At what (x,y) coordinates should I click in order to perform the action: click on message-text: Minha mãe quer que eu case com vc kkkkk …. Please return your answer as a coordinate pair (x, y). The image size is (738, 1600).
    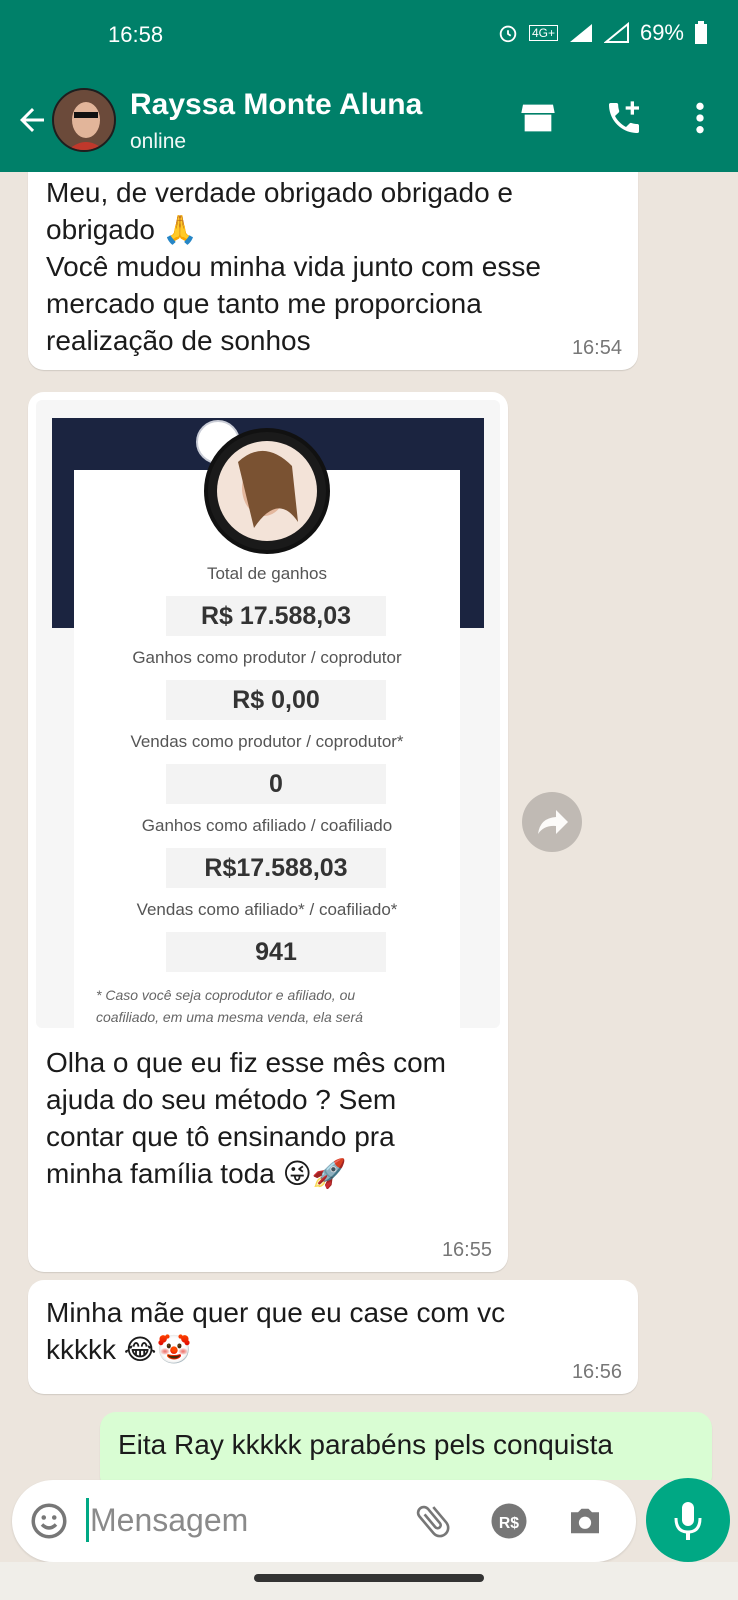
    Looking at the image, I should click on (333, 1331).